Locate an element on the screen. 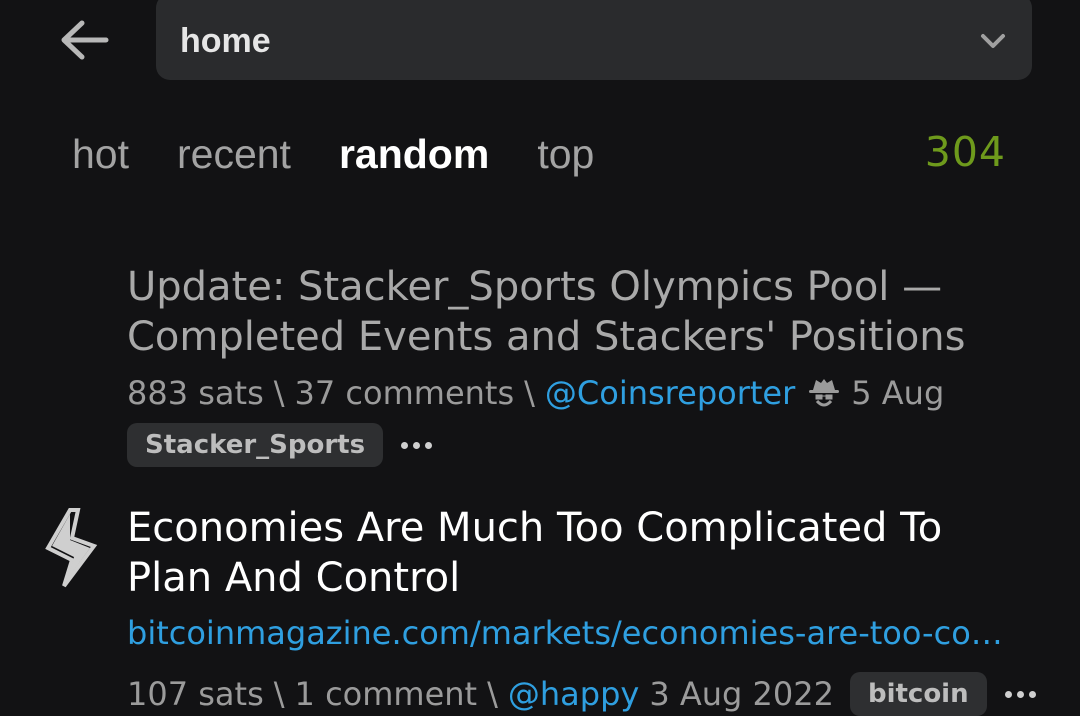 The width and height of the screenshot is (1080, 716). tab-random: random is located at coordinates (414, 154).